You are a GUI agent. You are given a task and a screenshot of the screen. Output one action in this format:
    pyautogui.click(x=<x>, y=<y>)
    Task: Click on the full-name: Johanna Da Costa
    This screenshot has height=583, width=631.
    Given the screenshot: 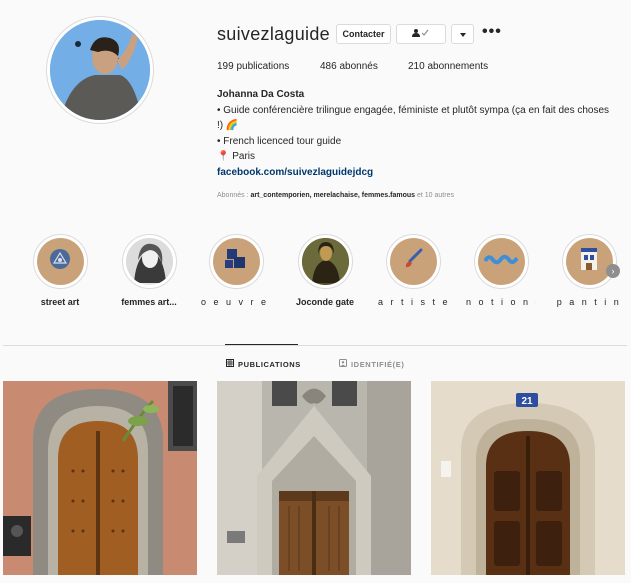 What is the action you would take?
    pyautogui.click(x=261, y=94)
    